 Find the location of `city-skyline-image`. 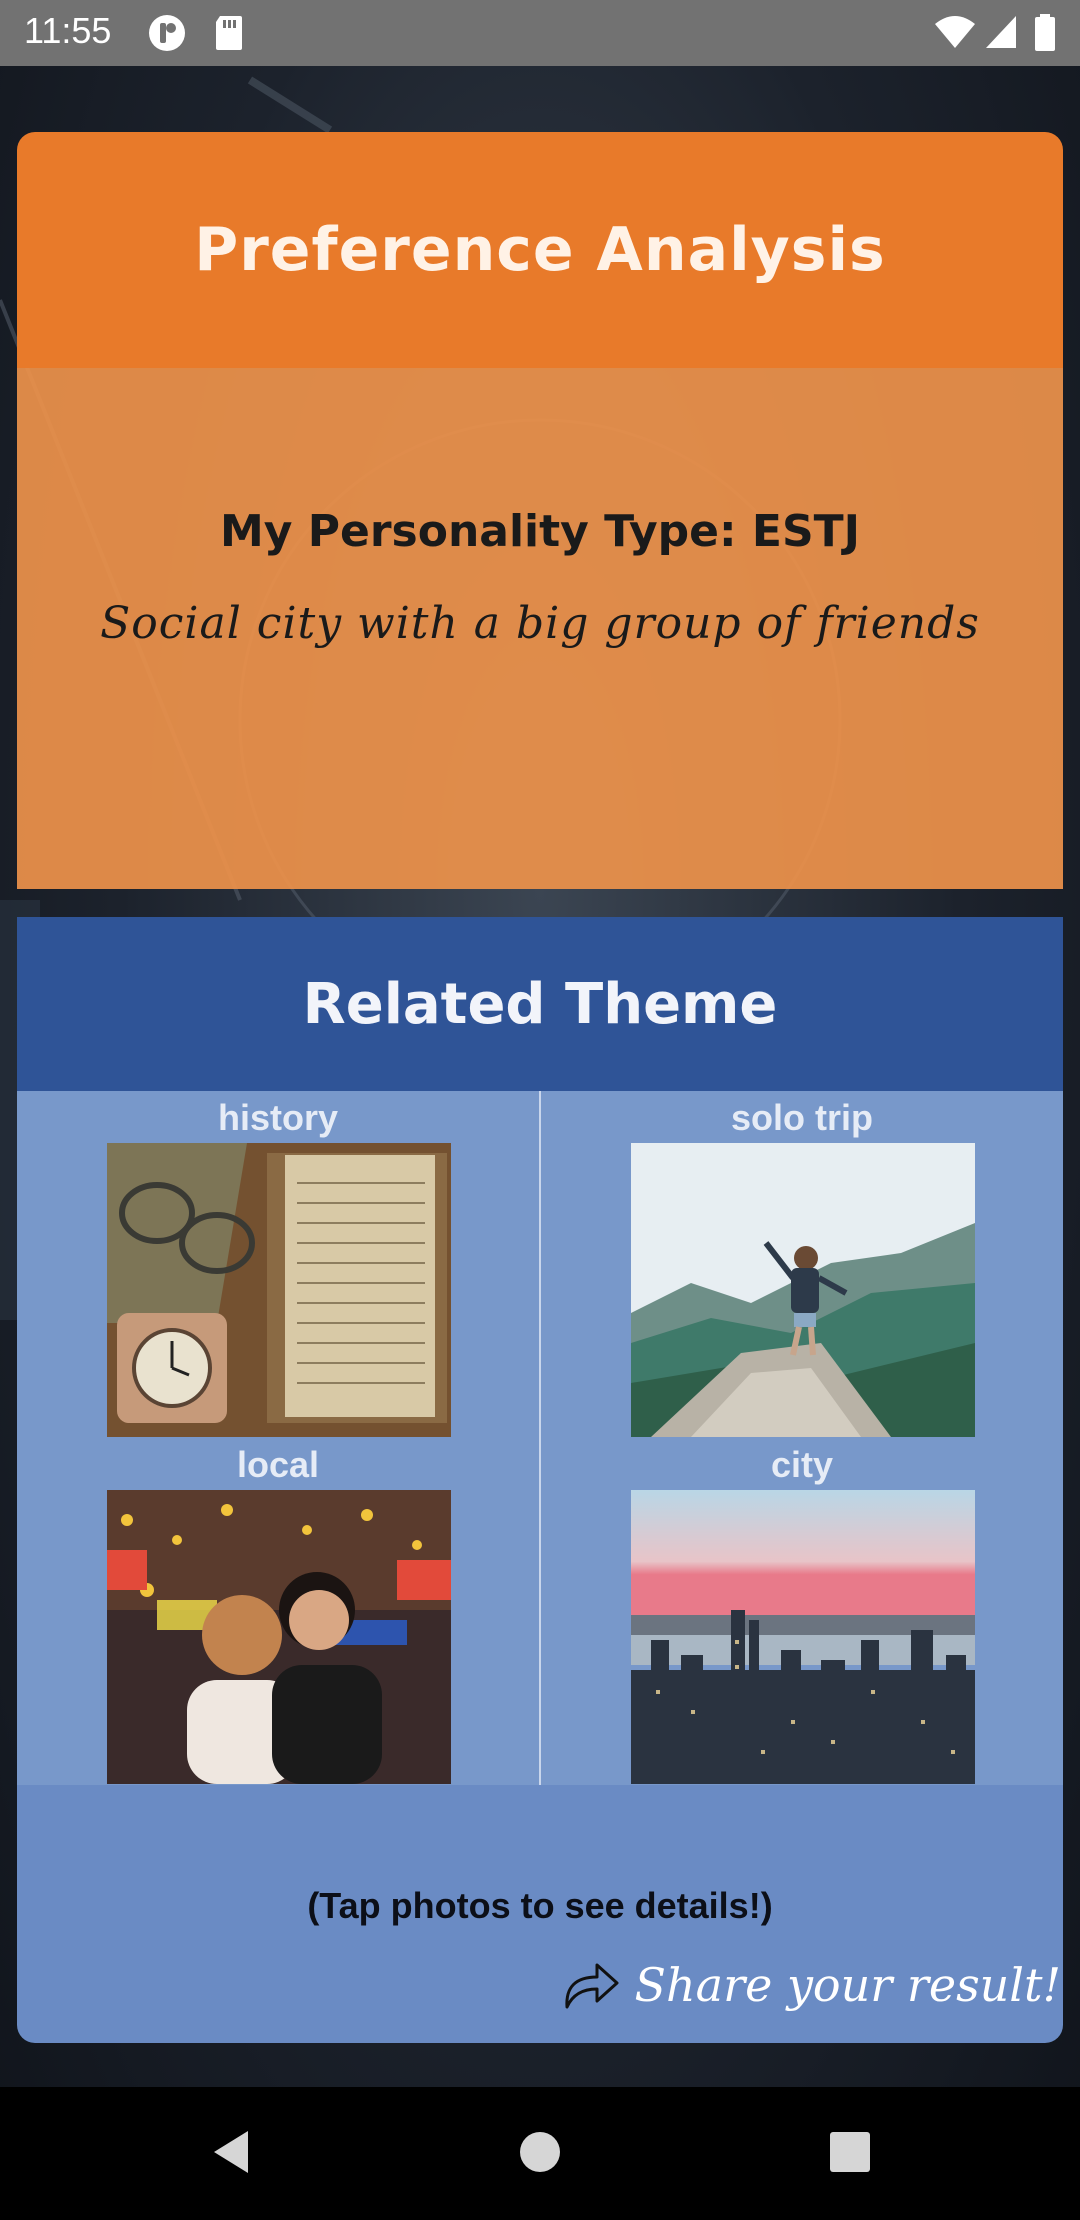

city-skyline-image is located at coordinates (803, 1637).